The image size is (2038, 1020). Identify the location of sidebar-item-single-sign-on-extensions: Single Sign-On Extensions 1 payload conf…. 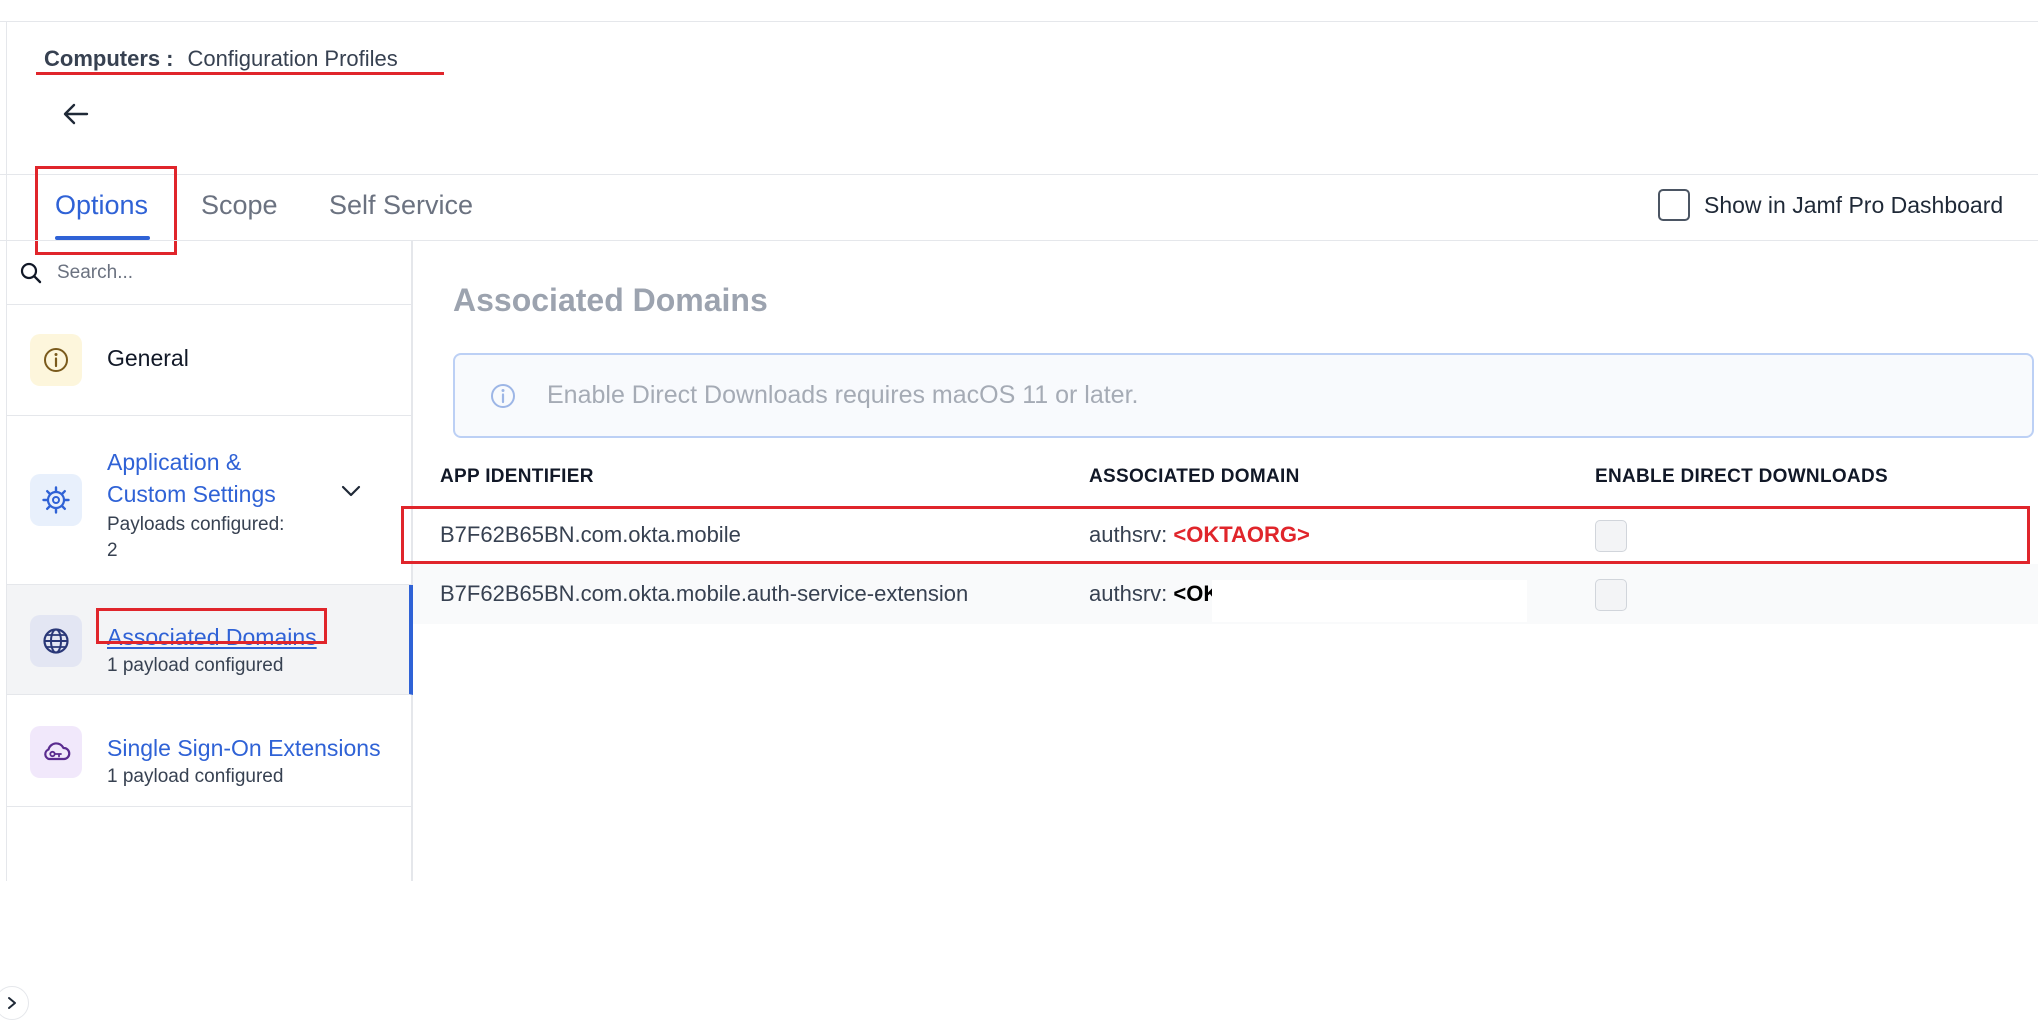
(209, 751).